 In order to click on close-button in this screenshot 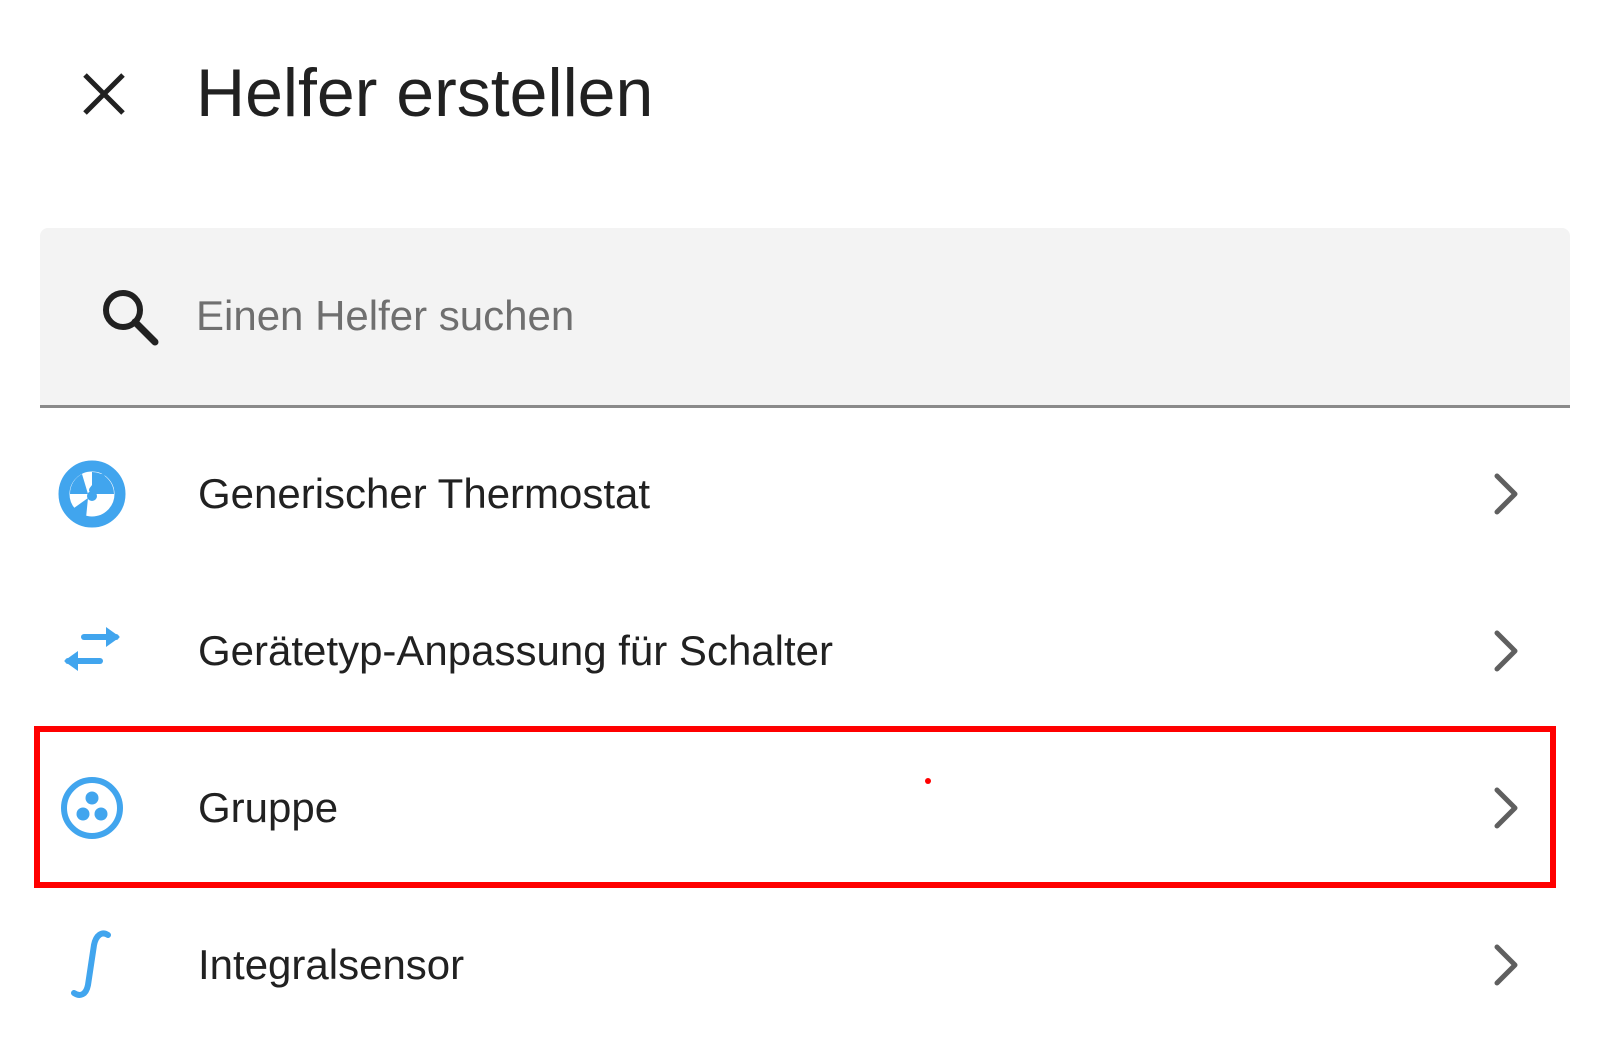, I will do `click(104, 94)`.